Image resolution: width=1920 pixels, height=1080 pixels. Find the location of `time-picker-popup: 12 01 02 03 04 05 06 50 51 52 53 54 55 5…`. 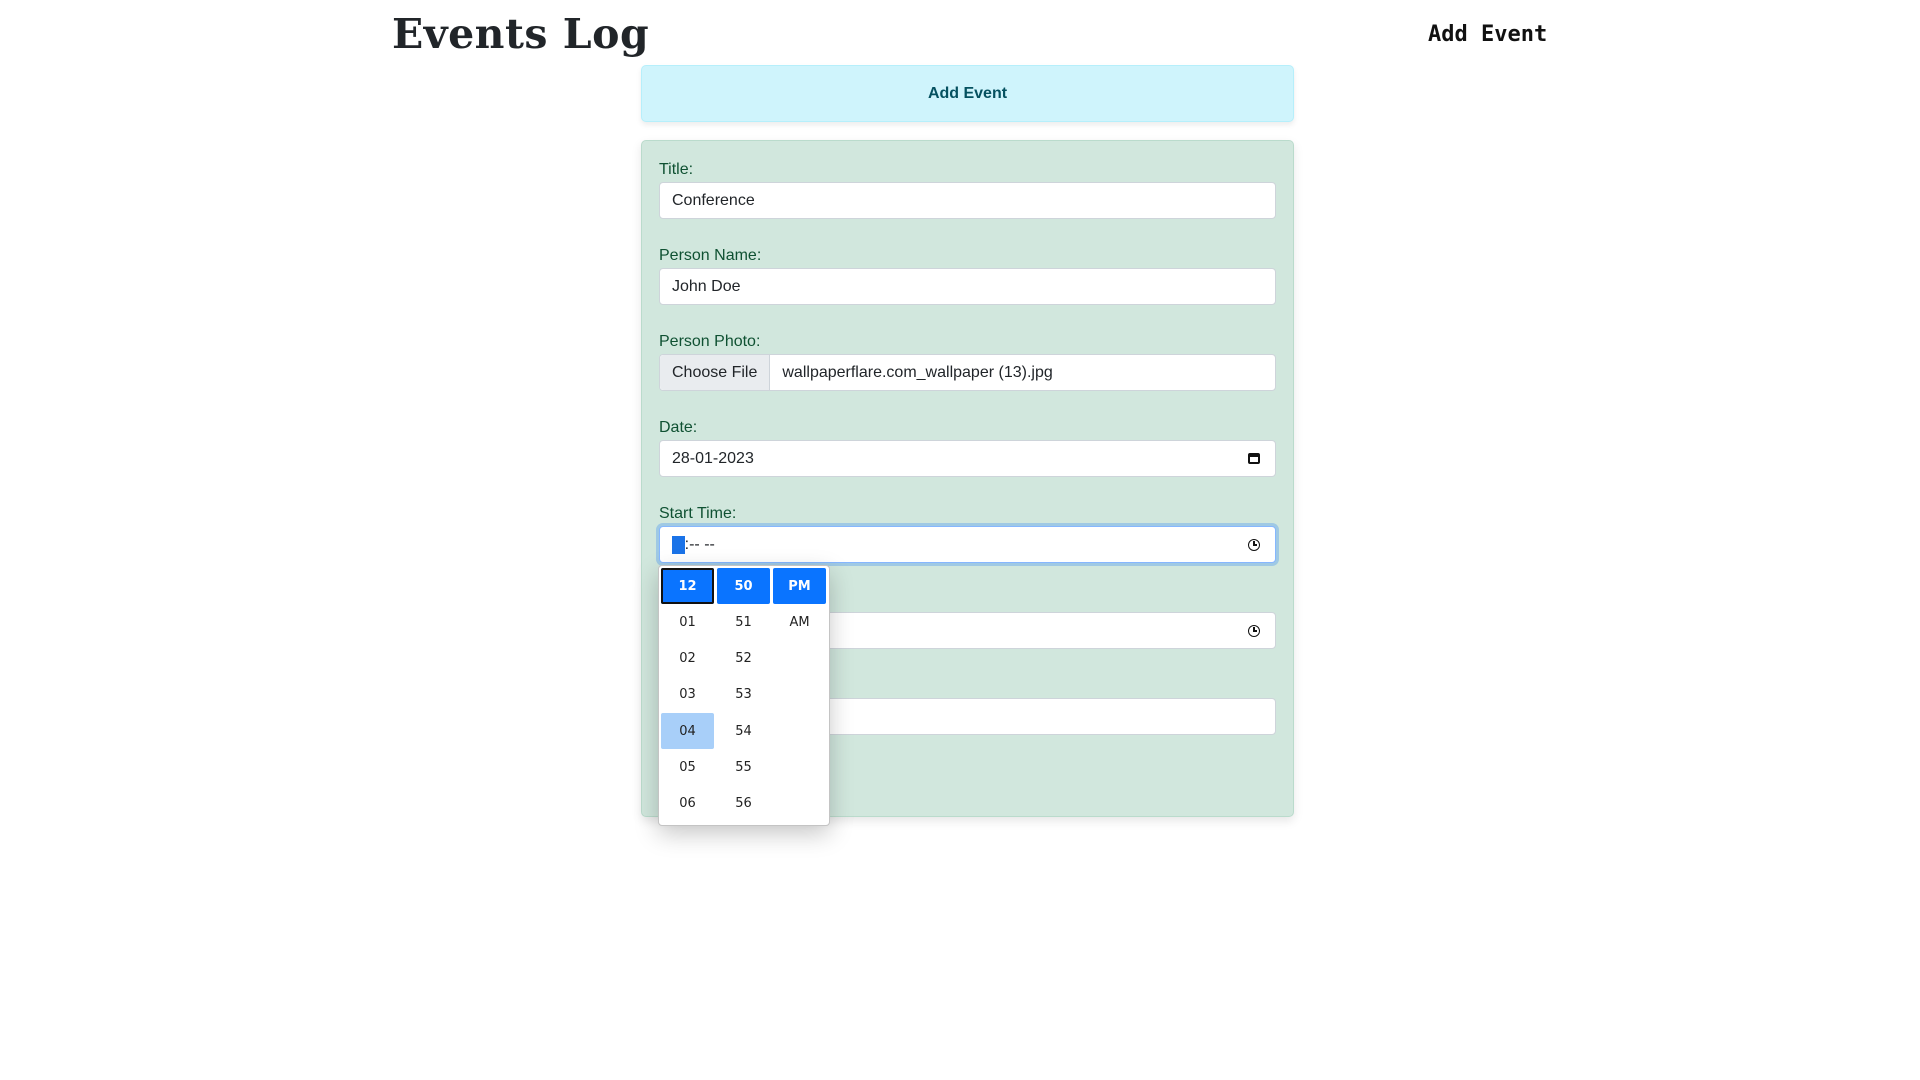

time-picker-popup: 12 01 02 03 04 05 06 50 51 52 53 54 55 5… is located at coordinates (744, 695).